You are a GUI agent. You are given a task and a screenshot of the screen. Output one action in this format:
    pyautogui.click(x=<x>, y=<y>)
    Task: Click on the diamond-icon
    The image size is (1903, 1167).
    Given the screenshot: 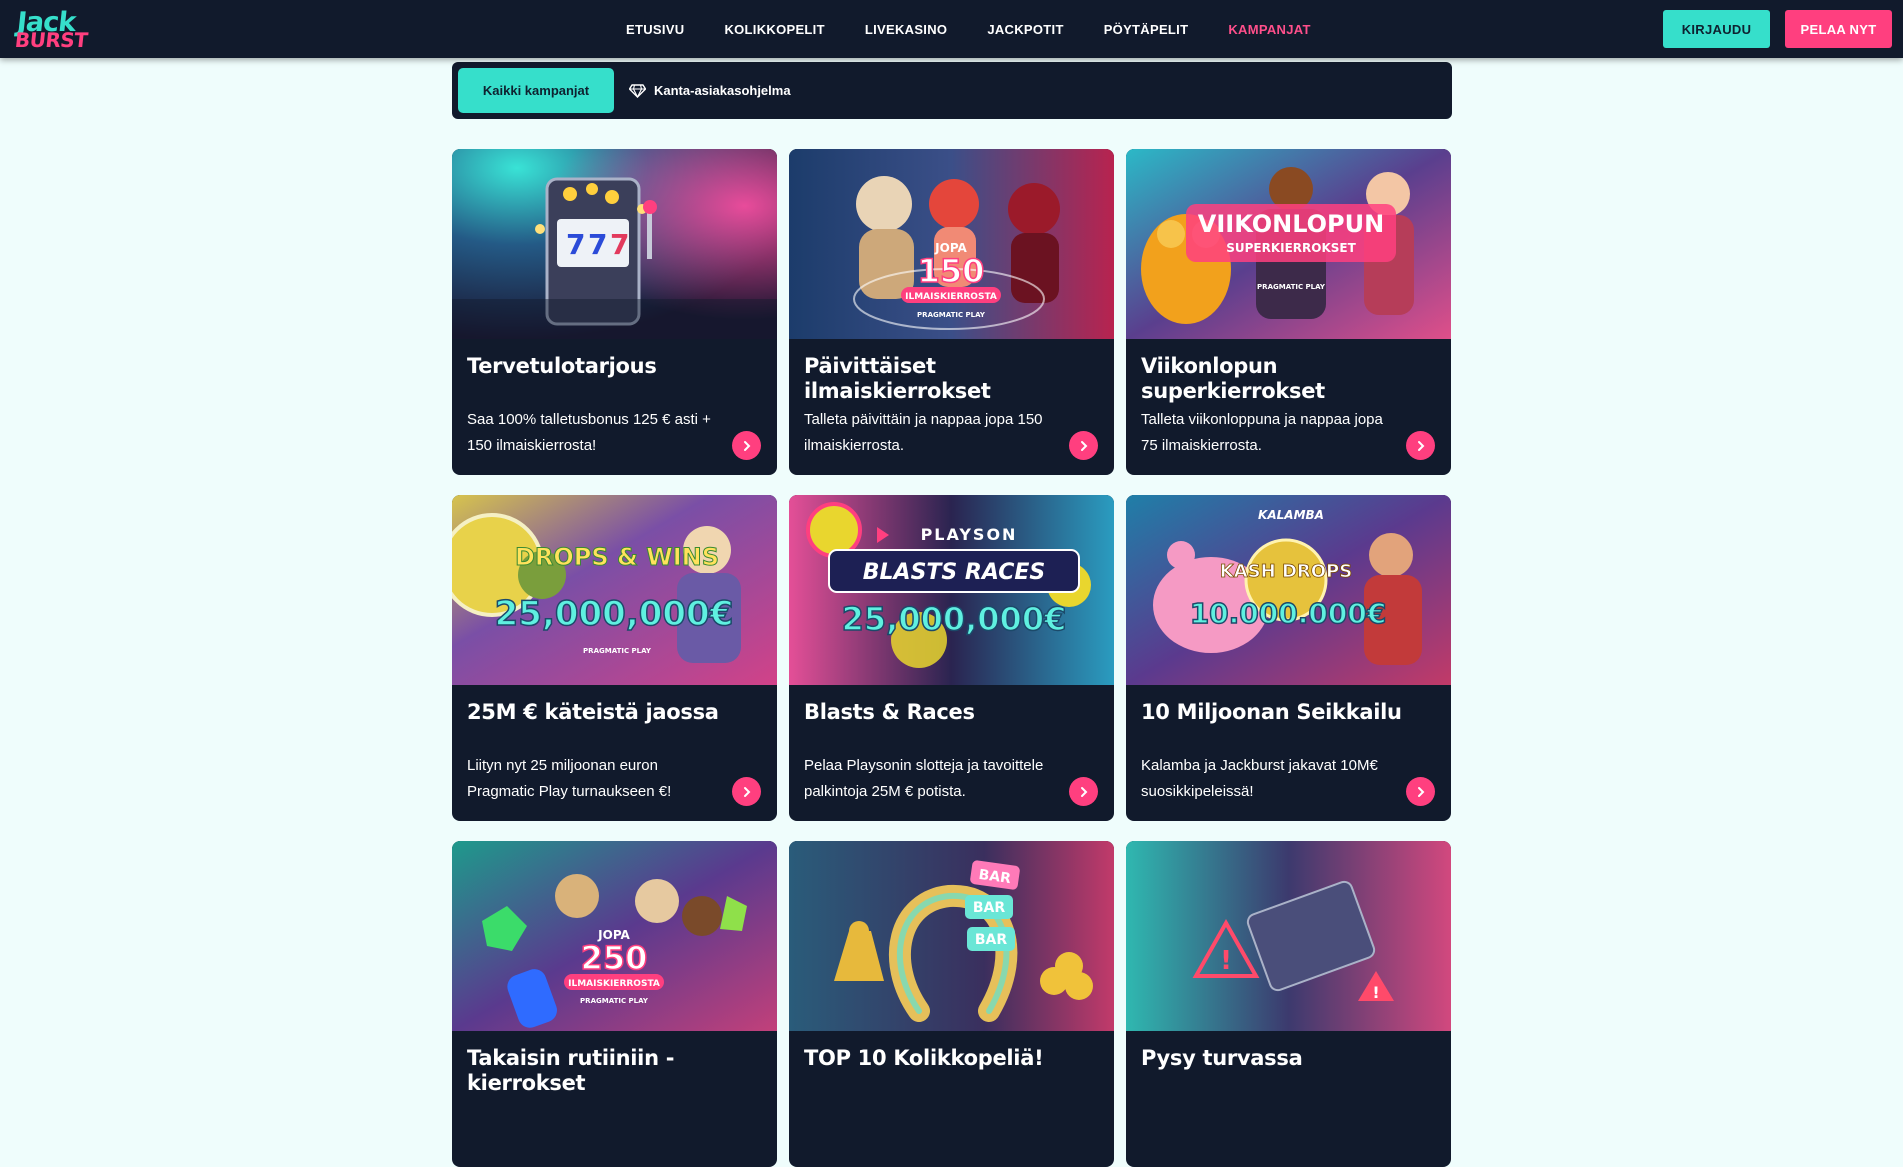 What is the action you would take?
    pyautogui.click(x=637, y=90)
    